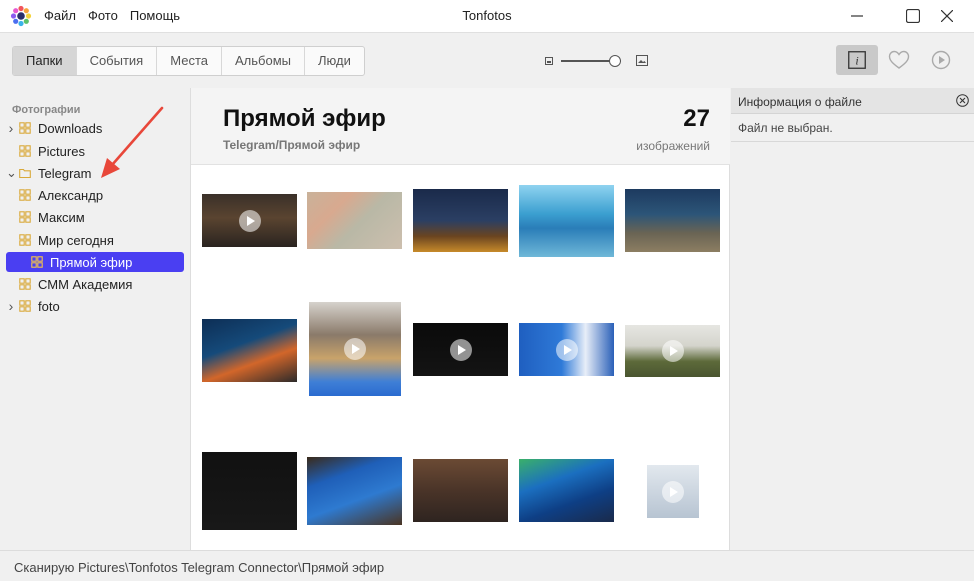  I want to click on sidebar-item-label: Прямой эфир, so click(91, 262).